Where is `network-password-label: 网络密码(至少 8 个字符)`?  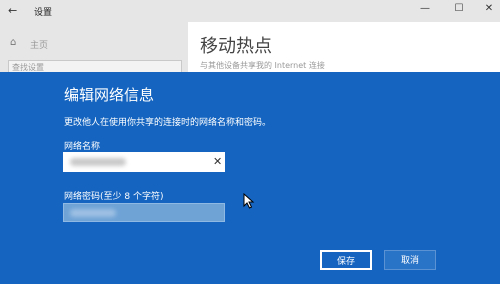
network-password-label: 网络密码(至少 8 个字符) is located at coordinates (114, 197).